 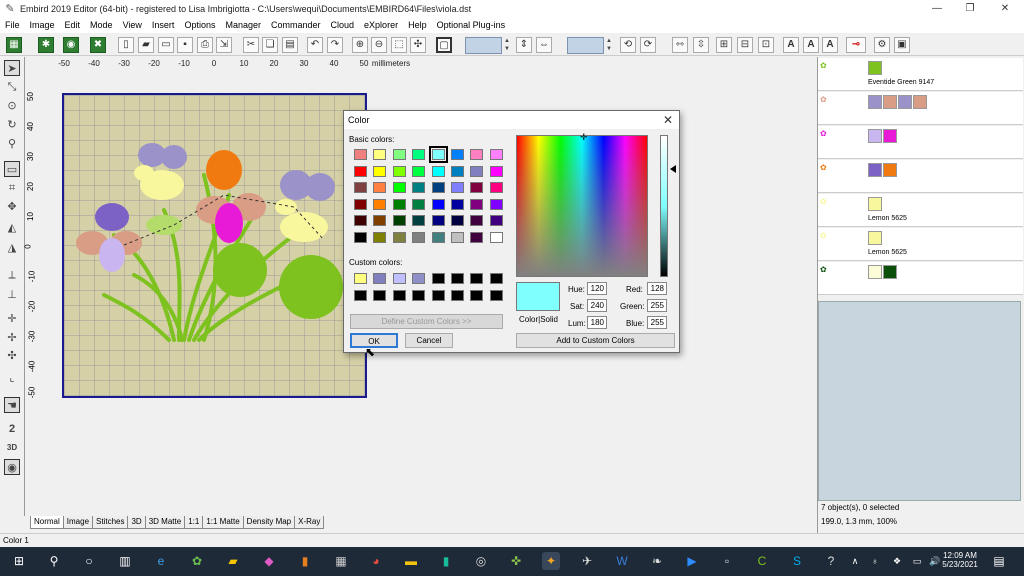 What do you see at coordinates (856, 45) in the screenshot?
I see `key-icon: ⊸` at bounding box center [856, 45].